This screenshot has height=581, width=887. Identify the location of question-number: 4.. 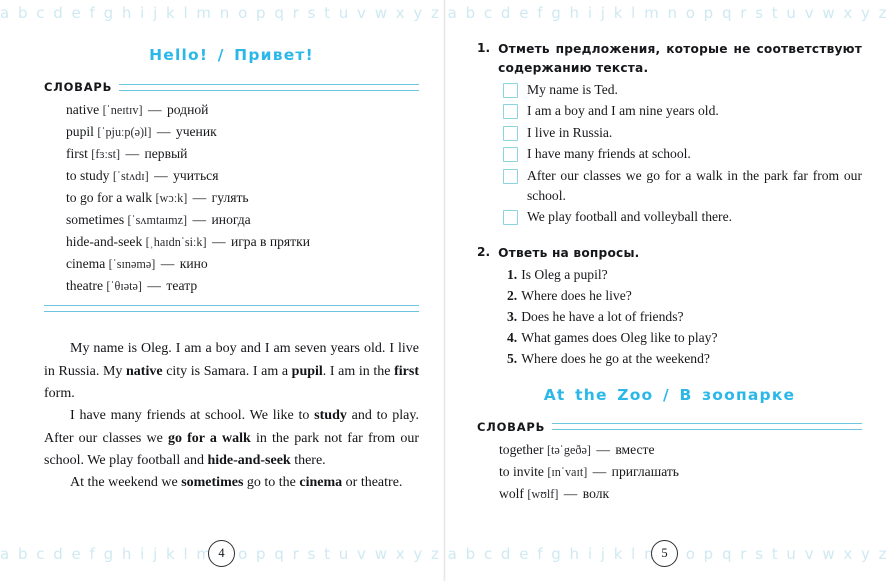
(512, 338).